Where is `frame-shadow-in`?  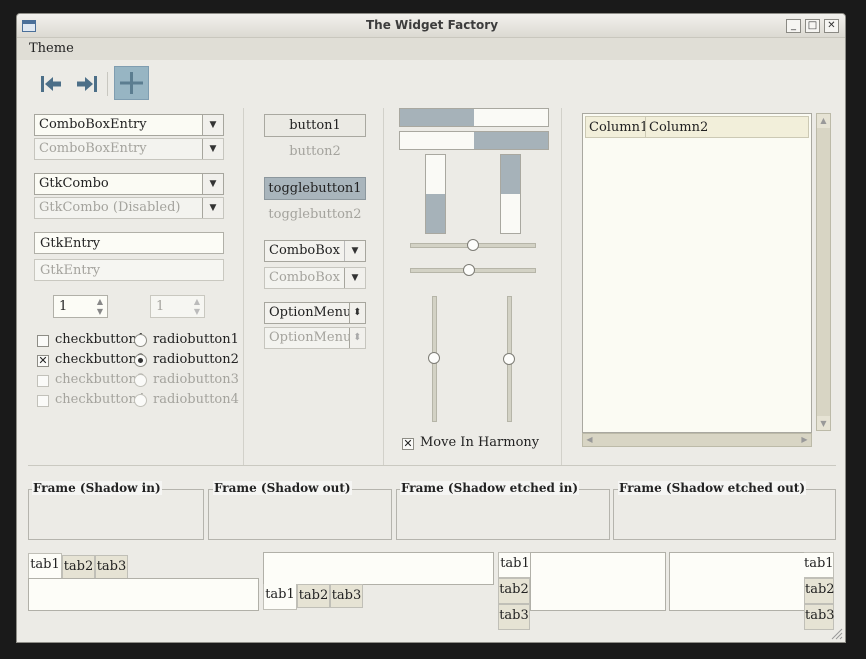
frame-shadow-in is located at coordinates (116, 514).